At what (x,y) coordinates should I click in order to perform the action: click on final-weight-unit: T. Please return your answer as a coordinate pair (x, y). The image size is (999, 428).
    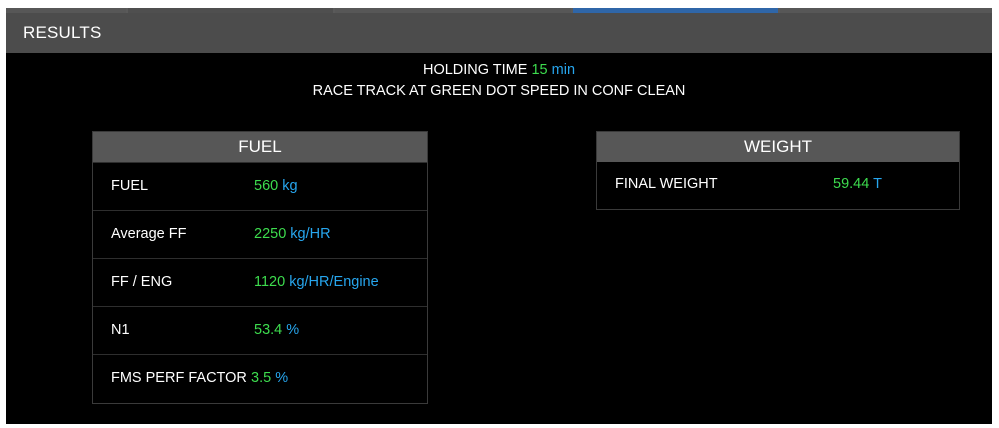
    Looking at the image, I should click on (877, 184).